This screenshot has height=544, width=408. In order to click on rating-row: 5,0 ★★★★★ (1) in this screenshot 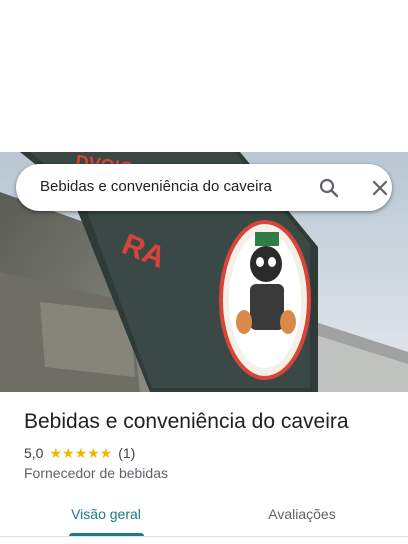, I will do `click(79, 453)`.